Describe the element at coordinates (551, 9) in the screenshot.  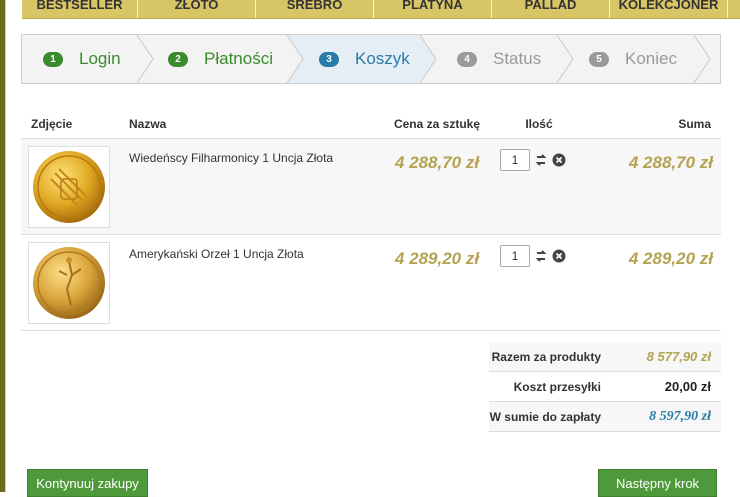
I see `nav-palladium: PALLAD` at that location.